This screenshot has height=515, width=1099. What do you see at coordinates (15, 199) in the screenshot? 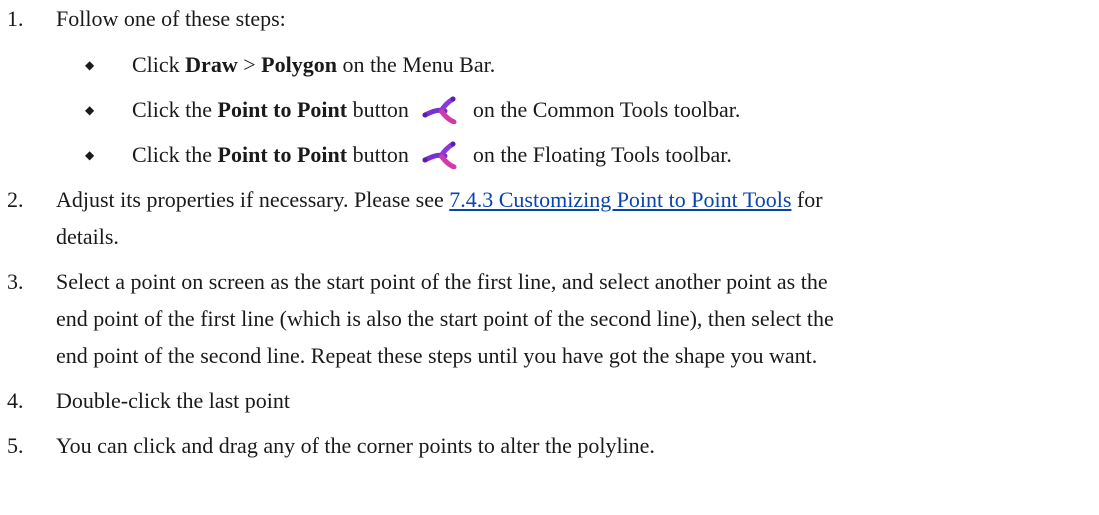
I see `step-number: 2.` at bounding box center [15, 199].